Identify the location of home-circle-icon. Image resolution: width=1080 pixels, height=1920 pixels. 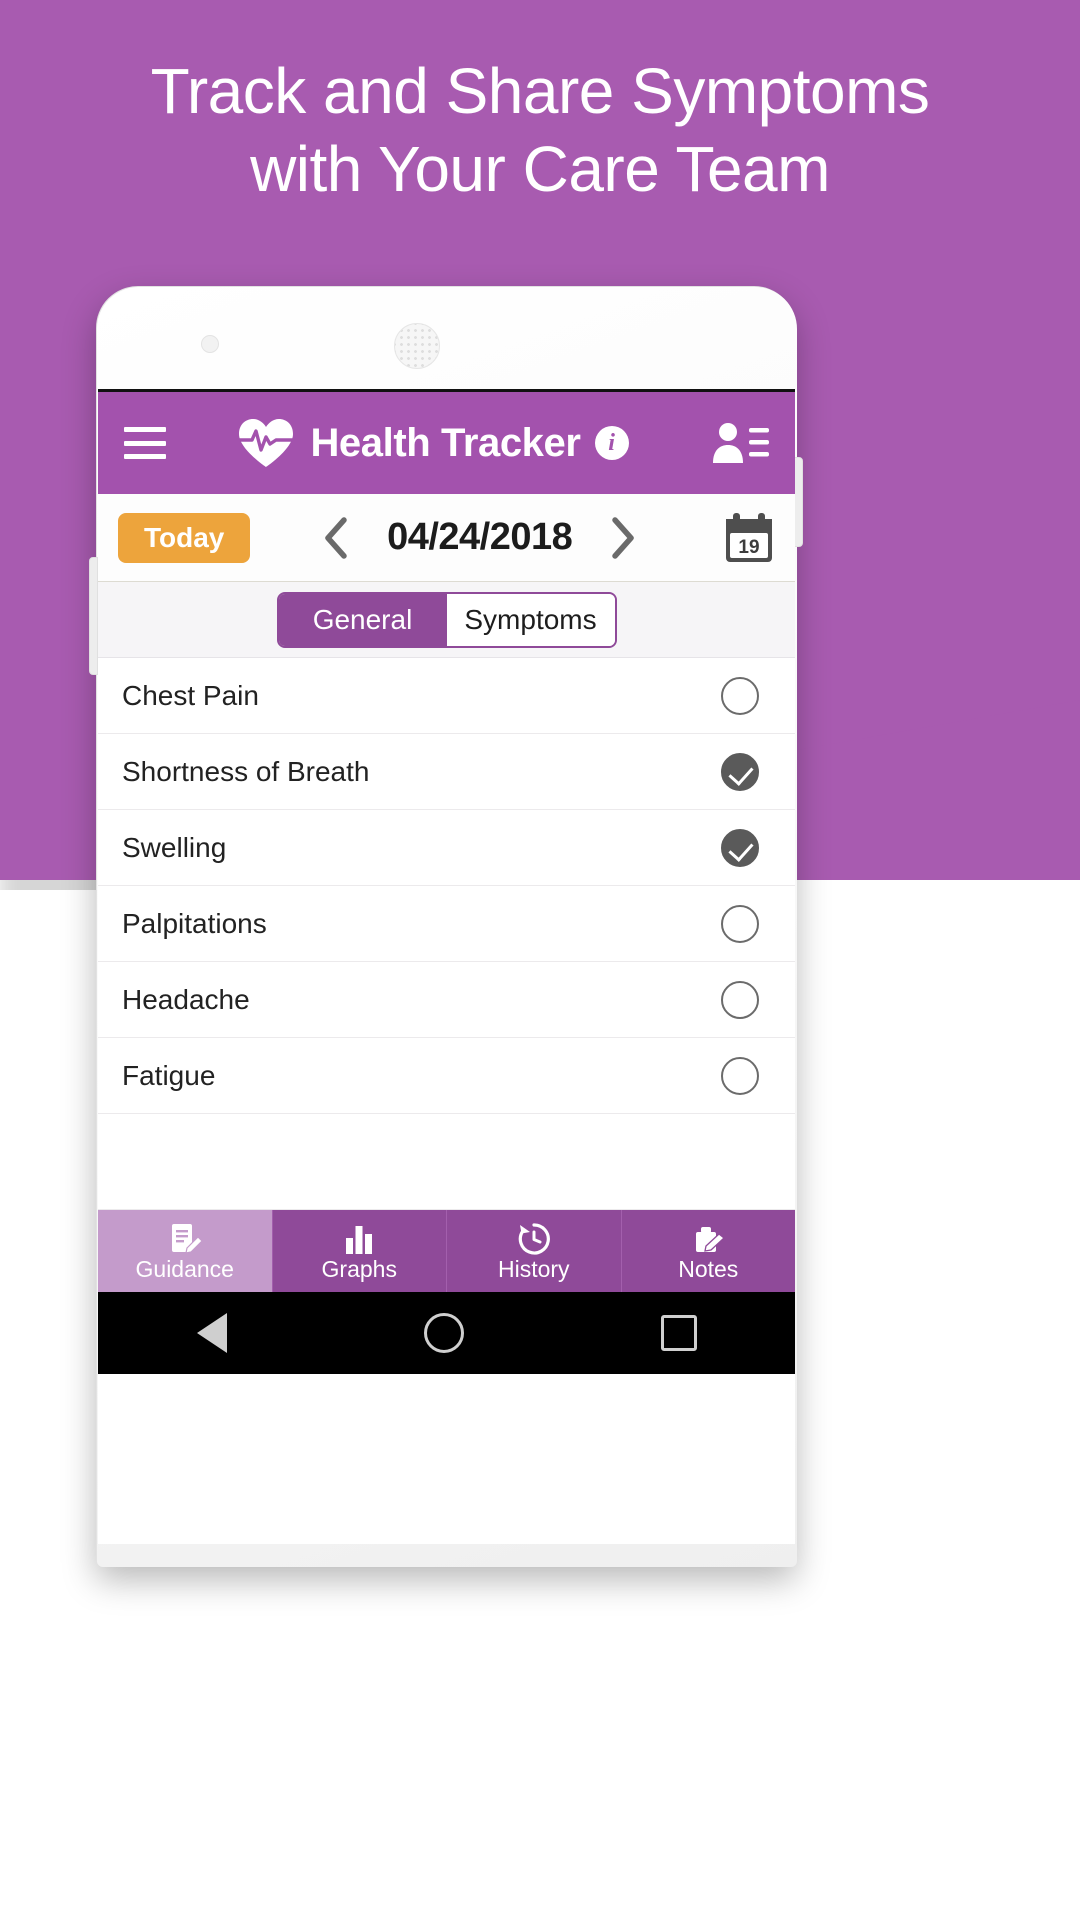
(443, 1333).